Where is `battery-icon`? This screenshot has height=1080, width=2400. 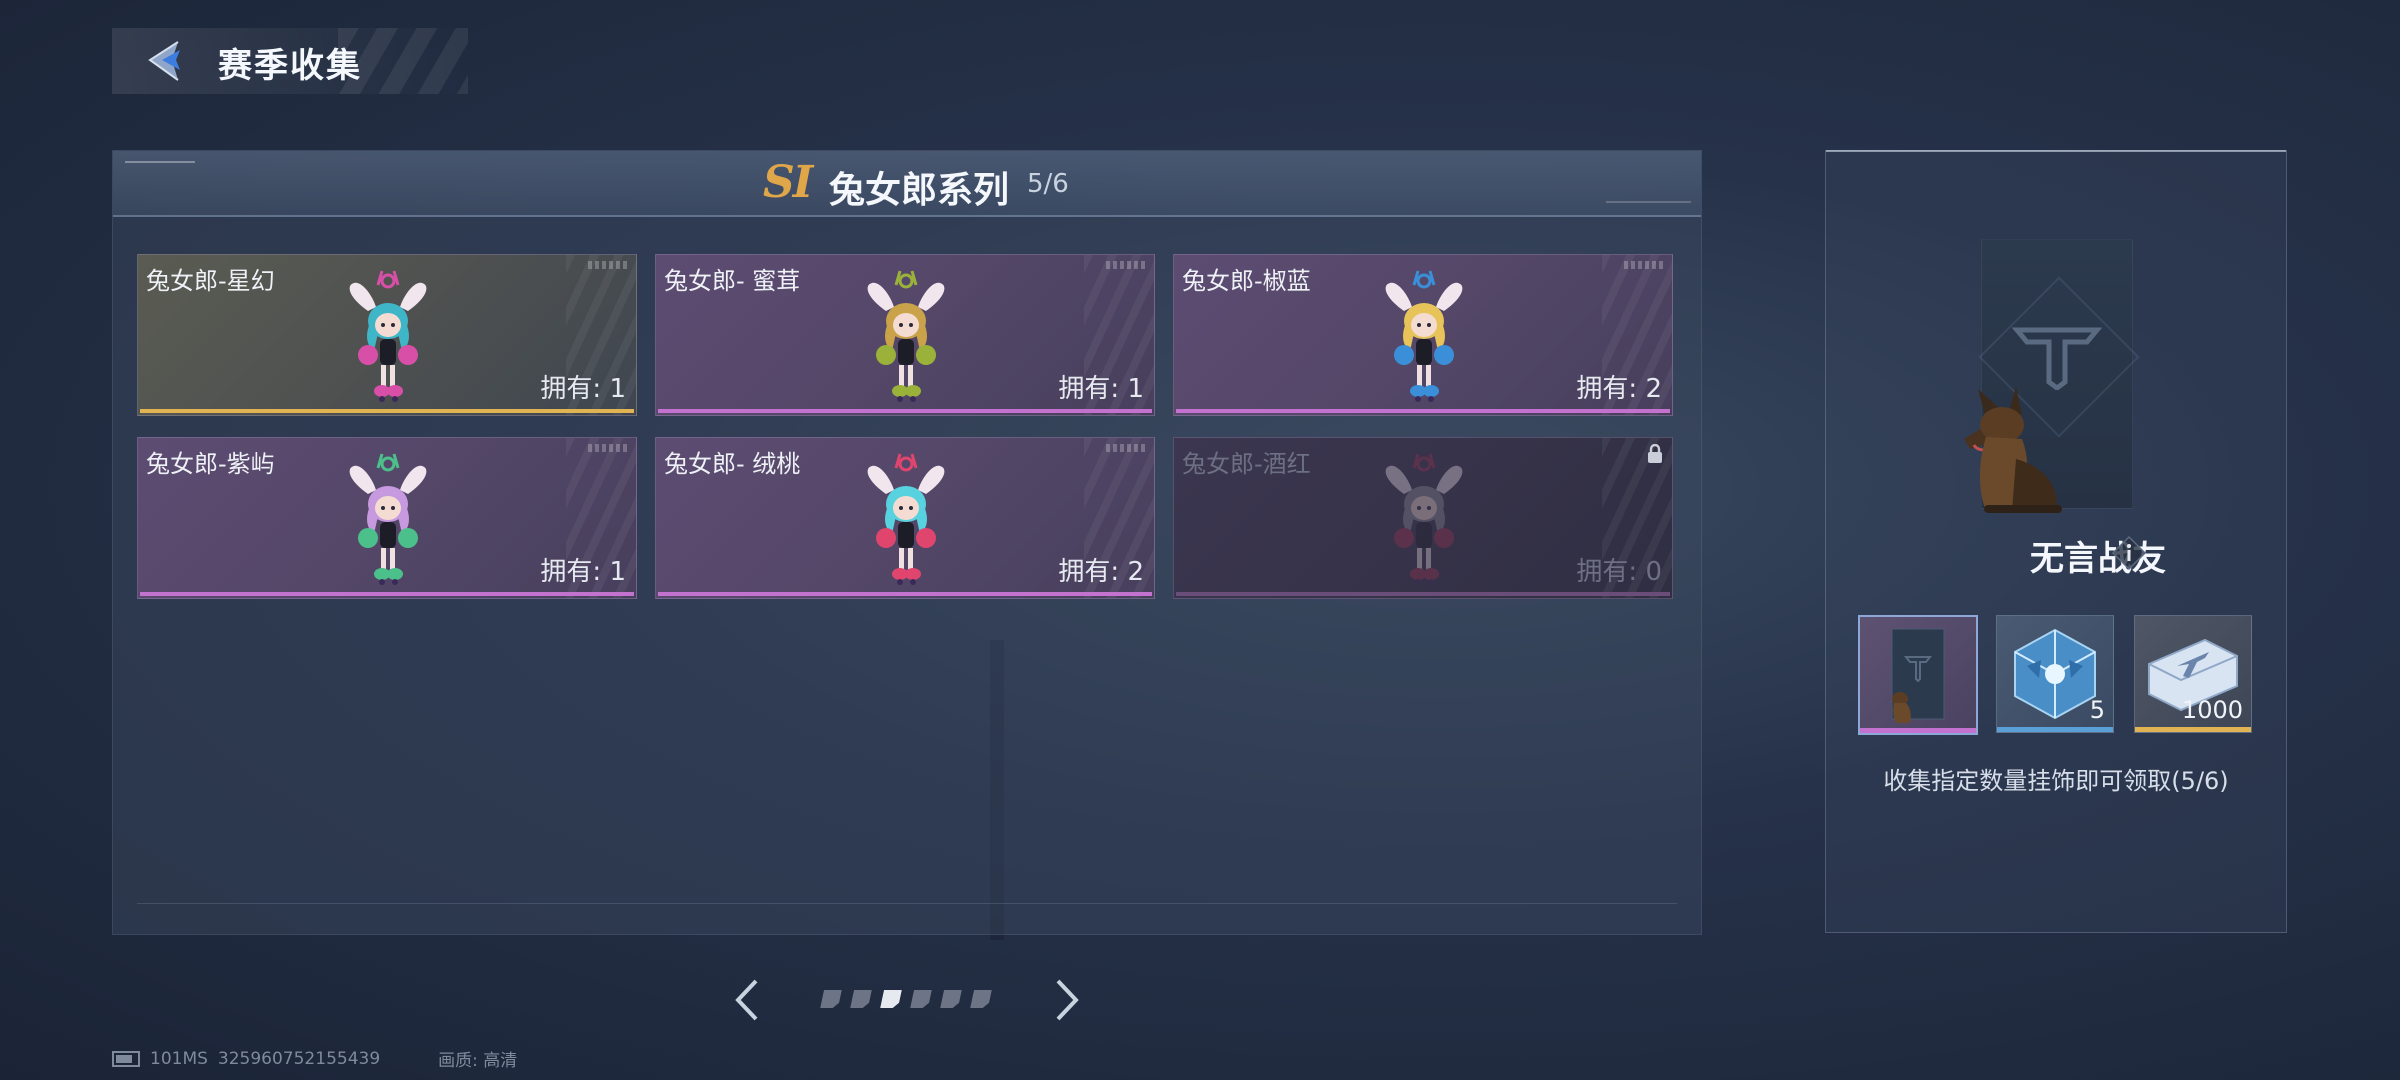 battery-icon is located at coordinates (126, 1058).